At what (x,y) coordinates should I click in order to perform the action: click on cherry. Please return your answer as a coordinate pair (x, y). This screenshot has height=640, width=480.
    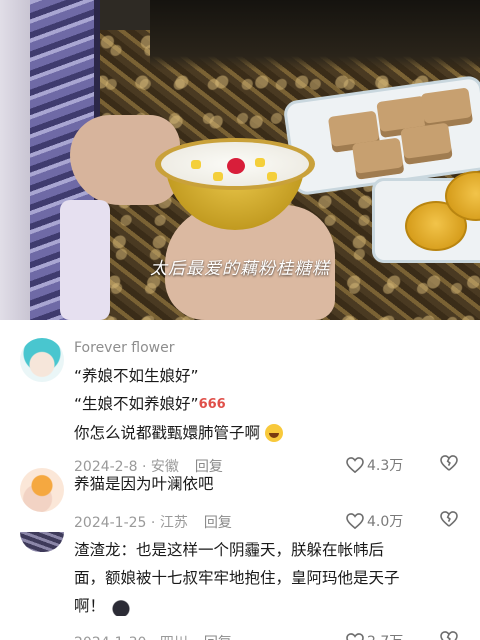
    Looking at the image, I should click on (236, 166).